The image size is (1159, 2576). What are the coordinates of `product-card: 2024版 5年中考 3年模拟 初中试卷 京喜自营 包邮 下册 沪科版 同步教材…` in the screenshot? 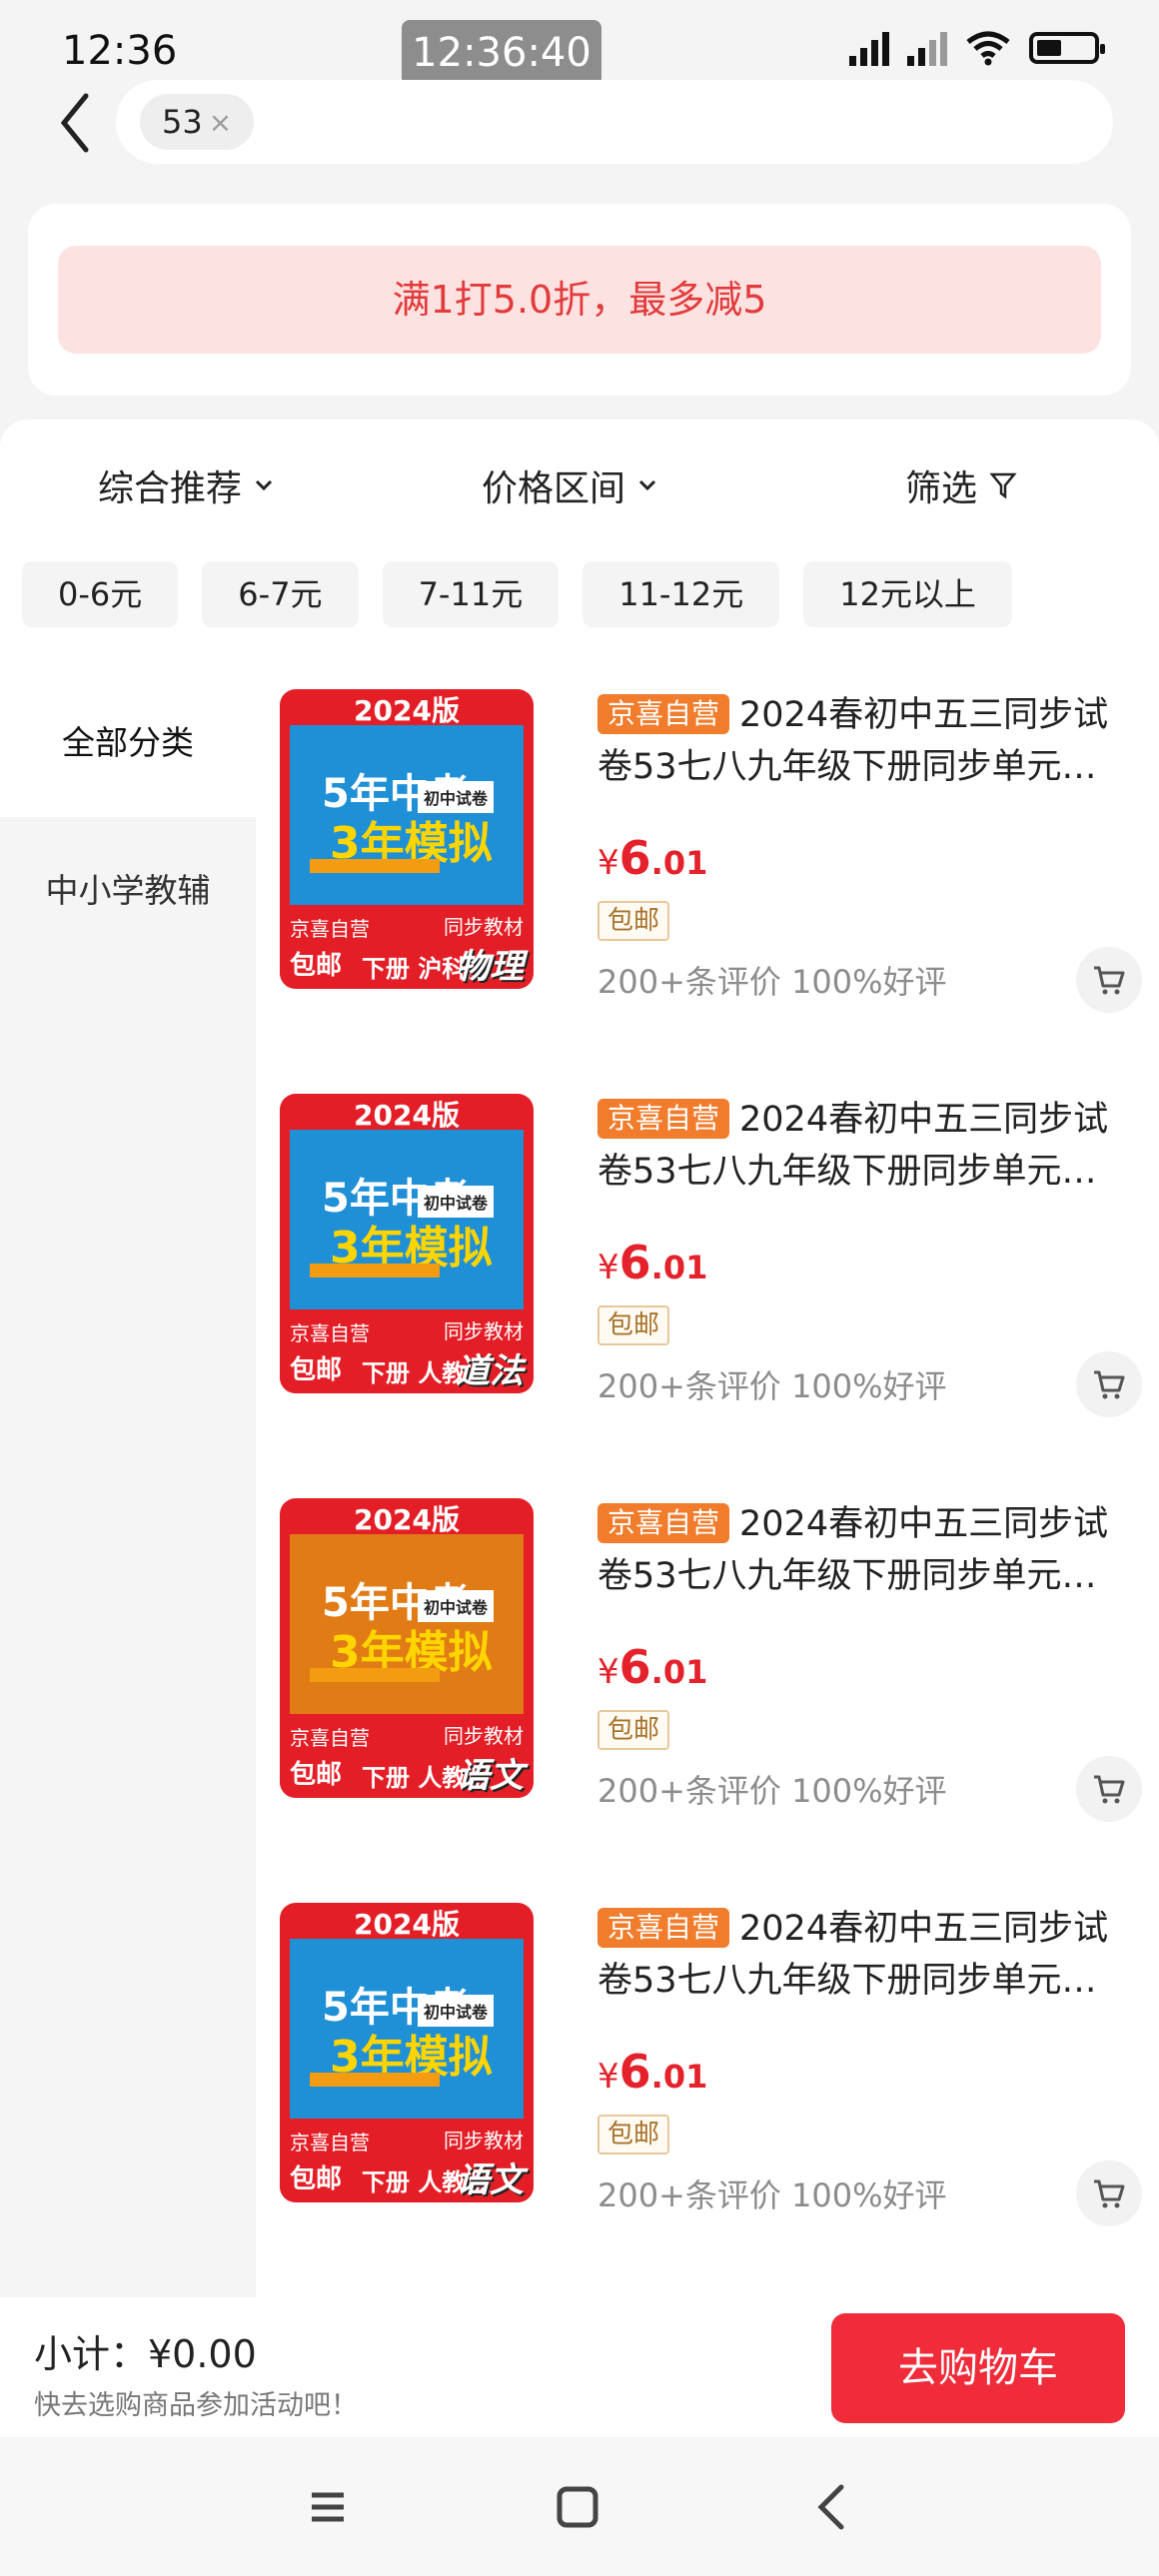 It's located at (707, 872).